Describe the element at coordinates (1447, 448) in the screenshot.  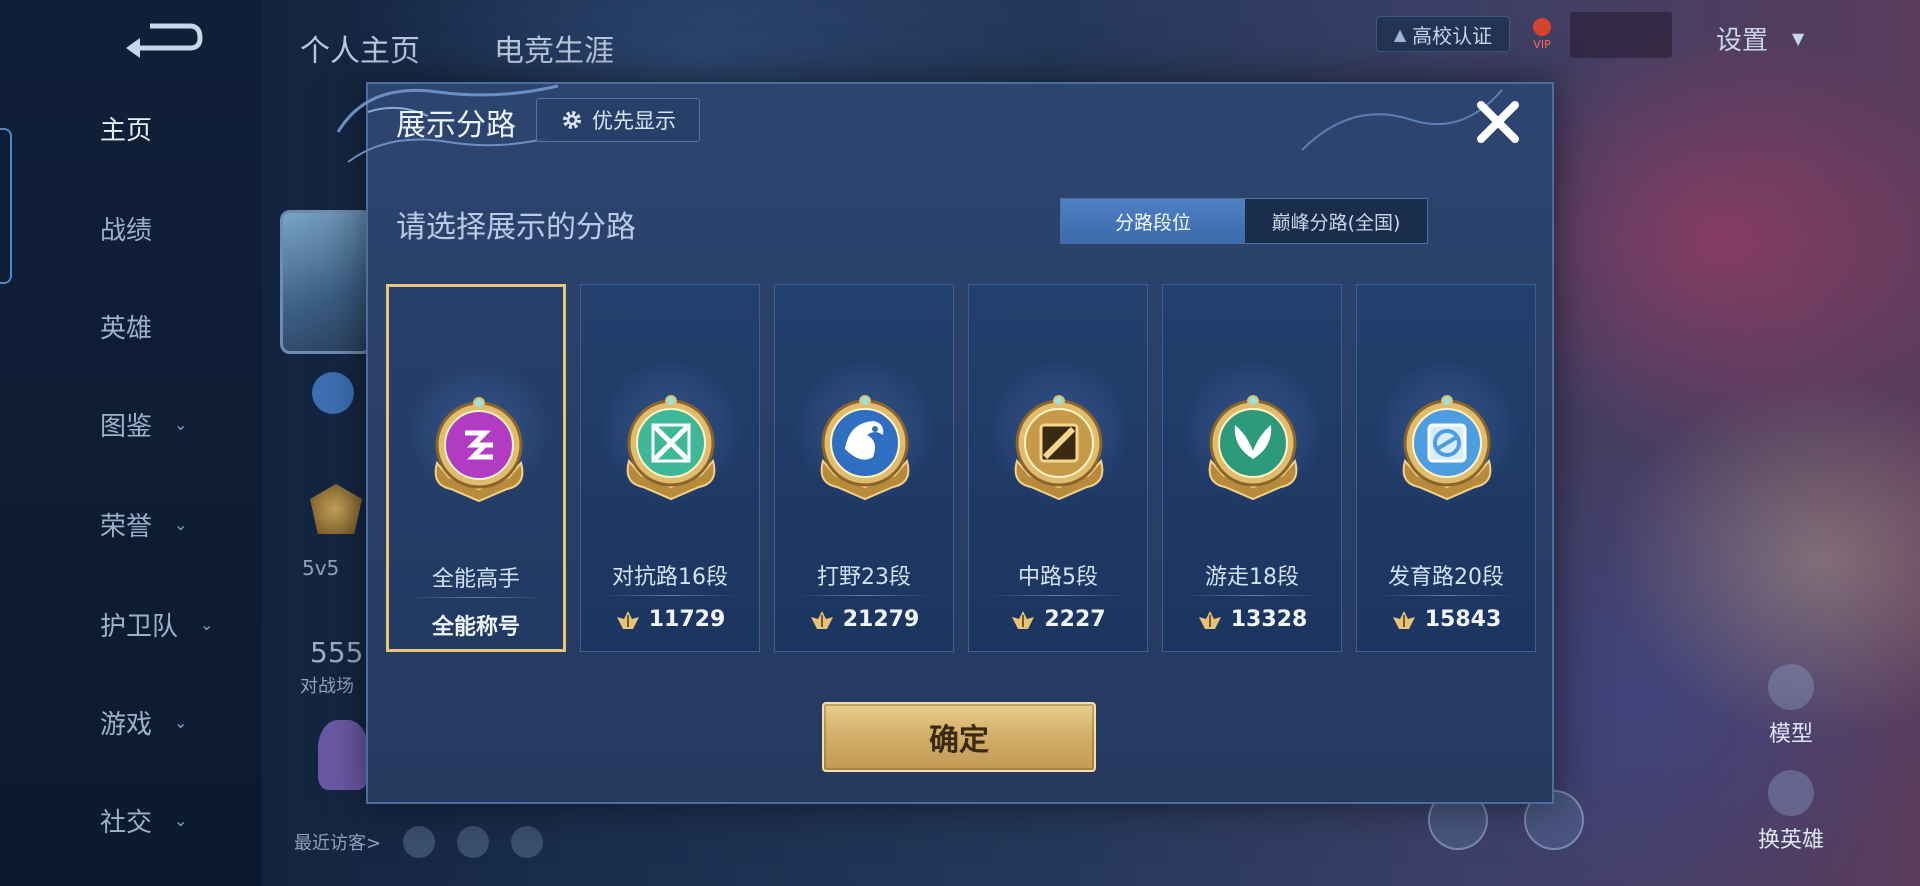
I see `farm-lane-emblem-icon` at that location.